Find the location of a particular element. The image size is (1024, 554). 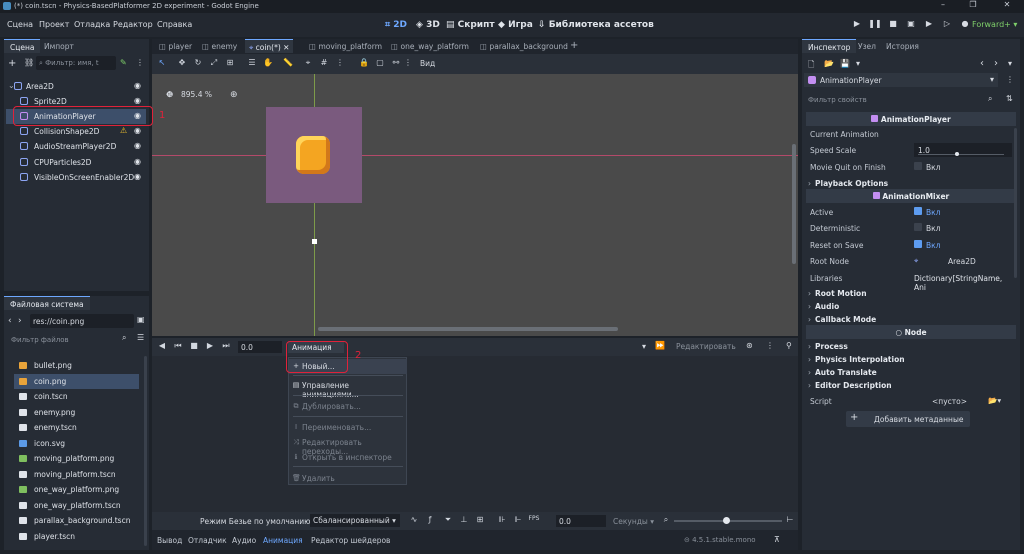

property-filter-input: Фильтр свойств is located at coordinates (899, 100).